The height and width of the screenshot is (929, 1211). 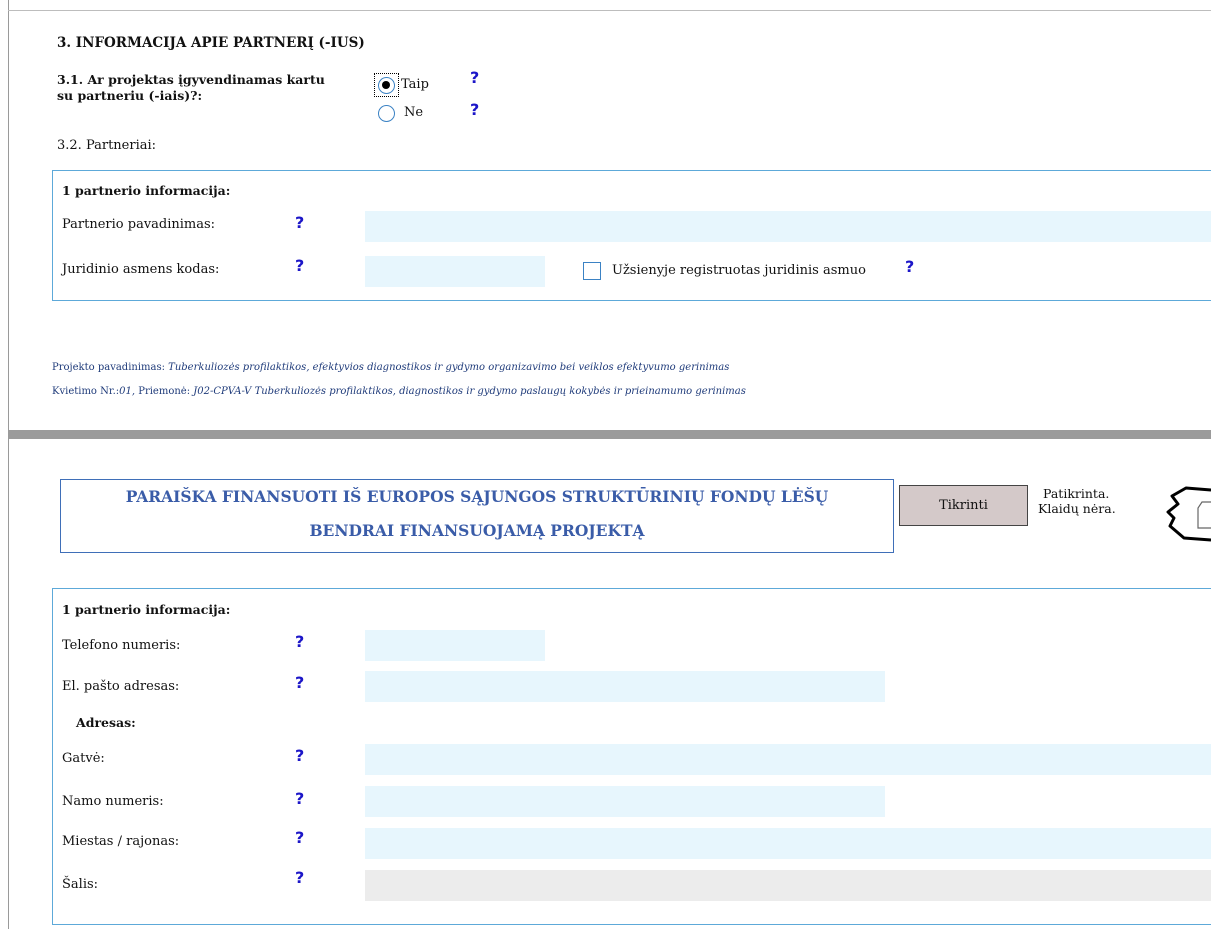 I want to click on radio-yes, so click(x=386, y=85).